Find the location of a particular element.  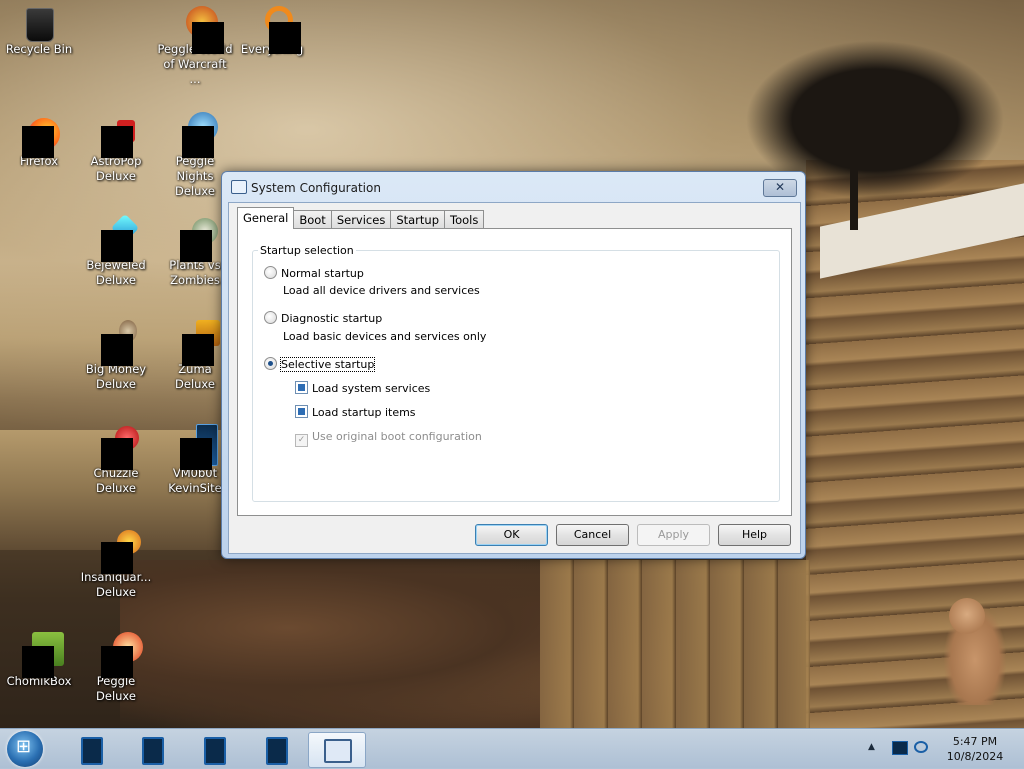

diagnostic-startup-description: Load basic devices and services only is located at coordinates (385, 336).